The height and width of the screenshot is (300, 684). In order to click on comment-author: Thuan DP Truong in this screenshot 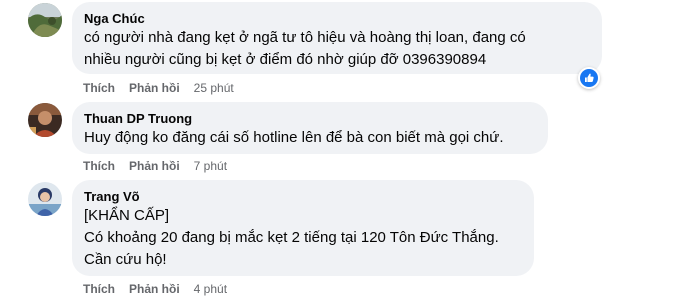, I will do `click(310, 118)`.